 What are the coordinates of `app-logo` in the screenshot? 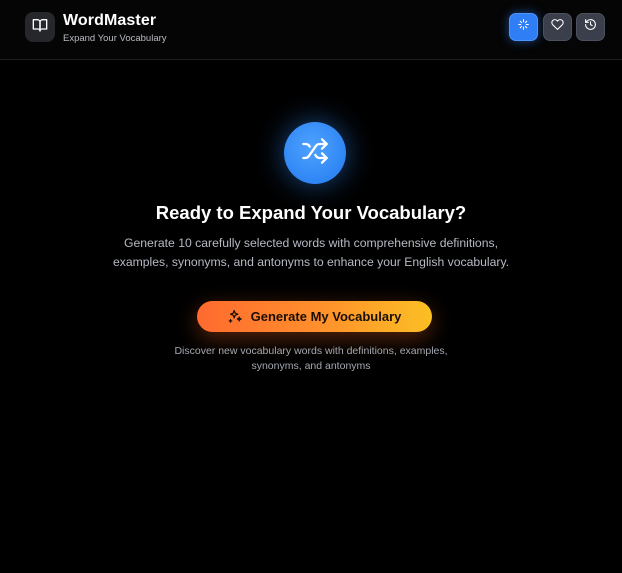 It's located at (40, 27).